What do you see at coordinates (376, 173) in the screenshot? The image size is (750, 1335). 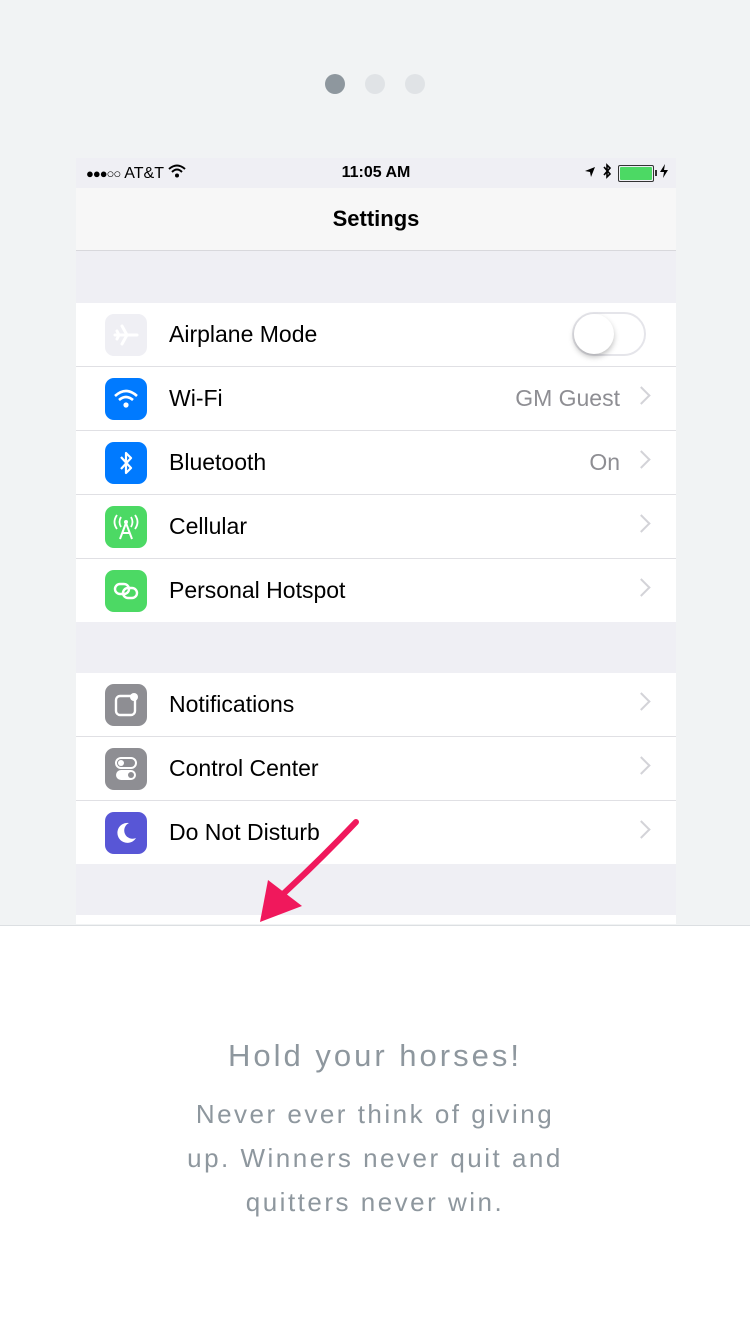 I see `status-bar: ●●●○○ AT&T 11:05 AM` at bounding box center [376, 173].